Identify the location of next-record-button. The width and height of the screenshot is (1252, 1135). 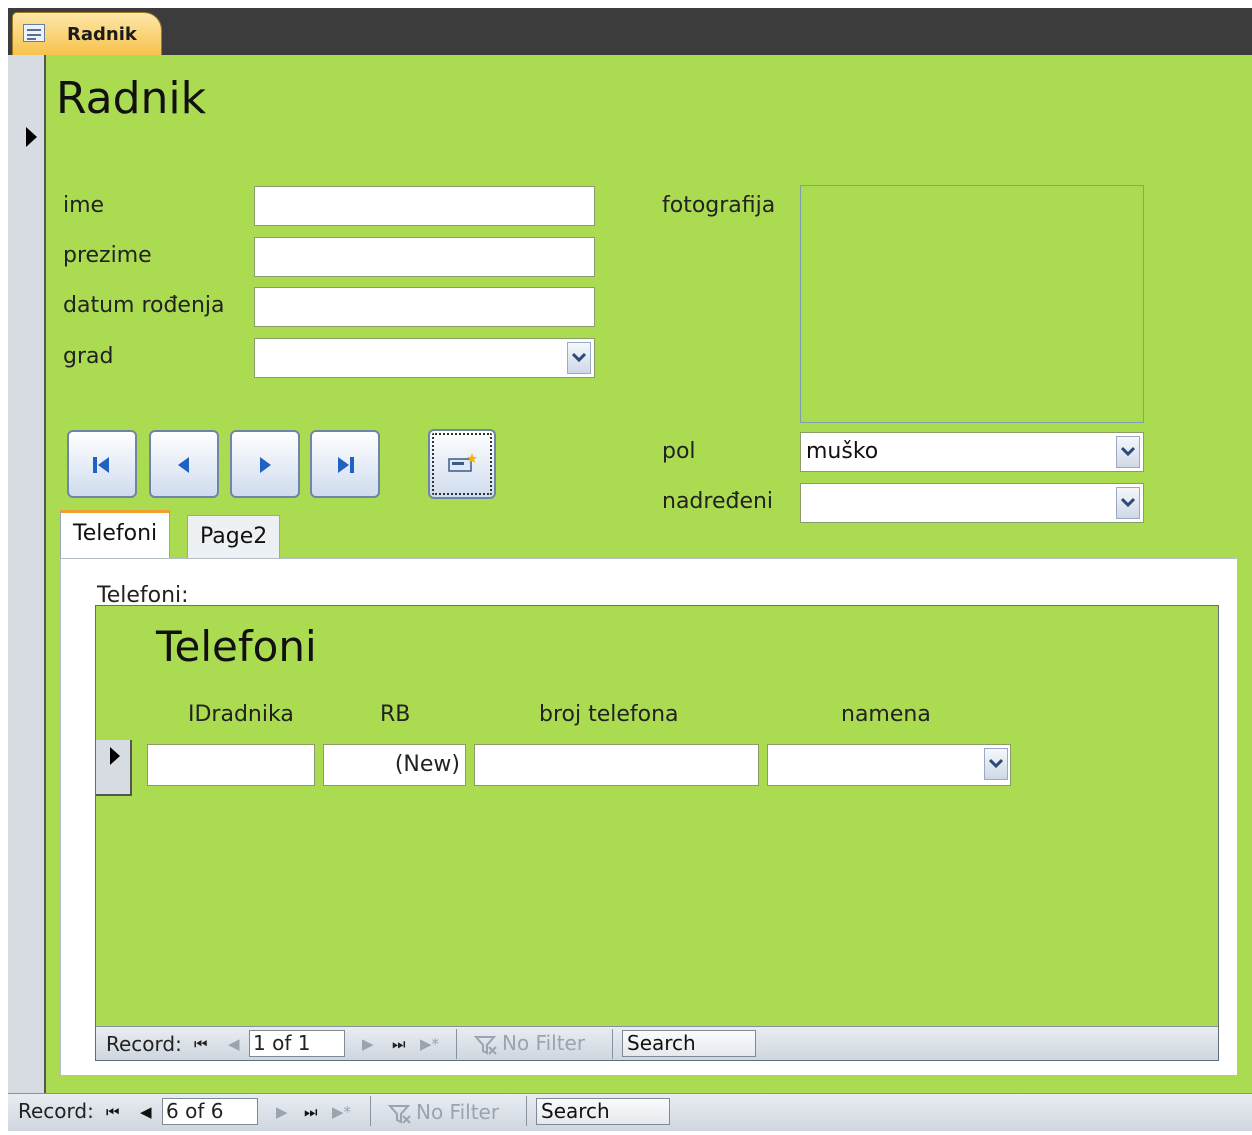
(265, 464).